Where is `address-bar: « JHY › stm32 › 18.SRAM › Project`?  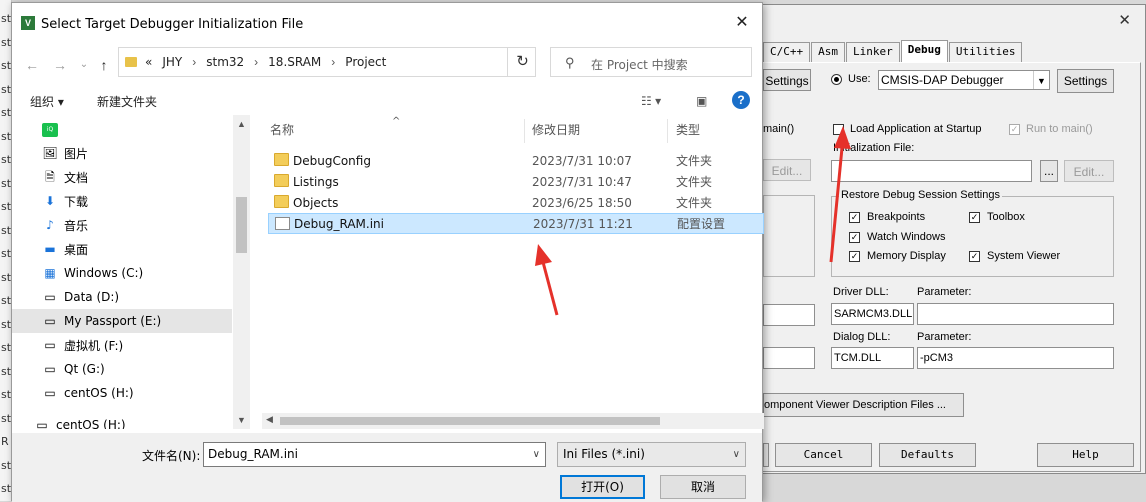 address-bar: « JHY › stm32 › 18.SRAM › Project is located at coordinates (327, 62).